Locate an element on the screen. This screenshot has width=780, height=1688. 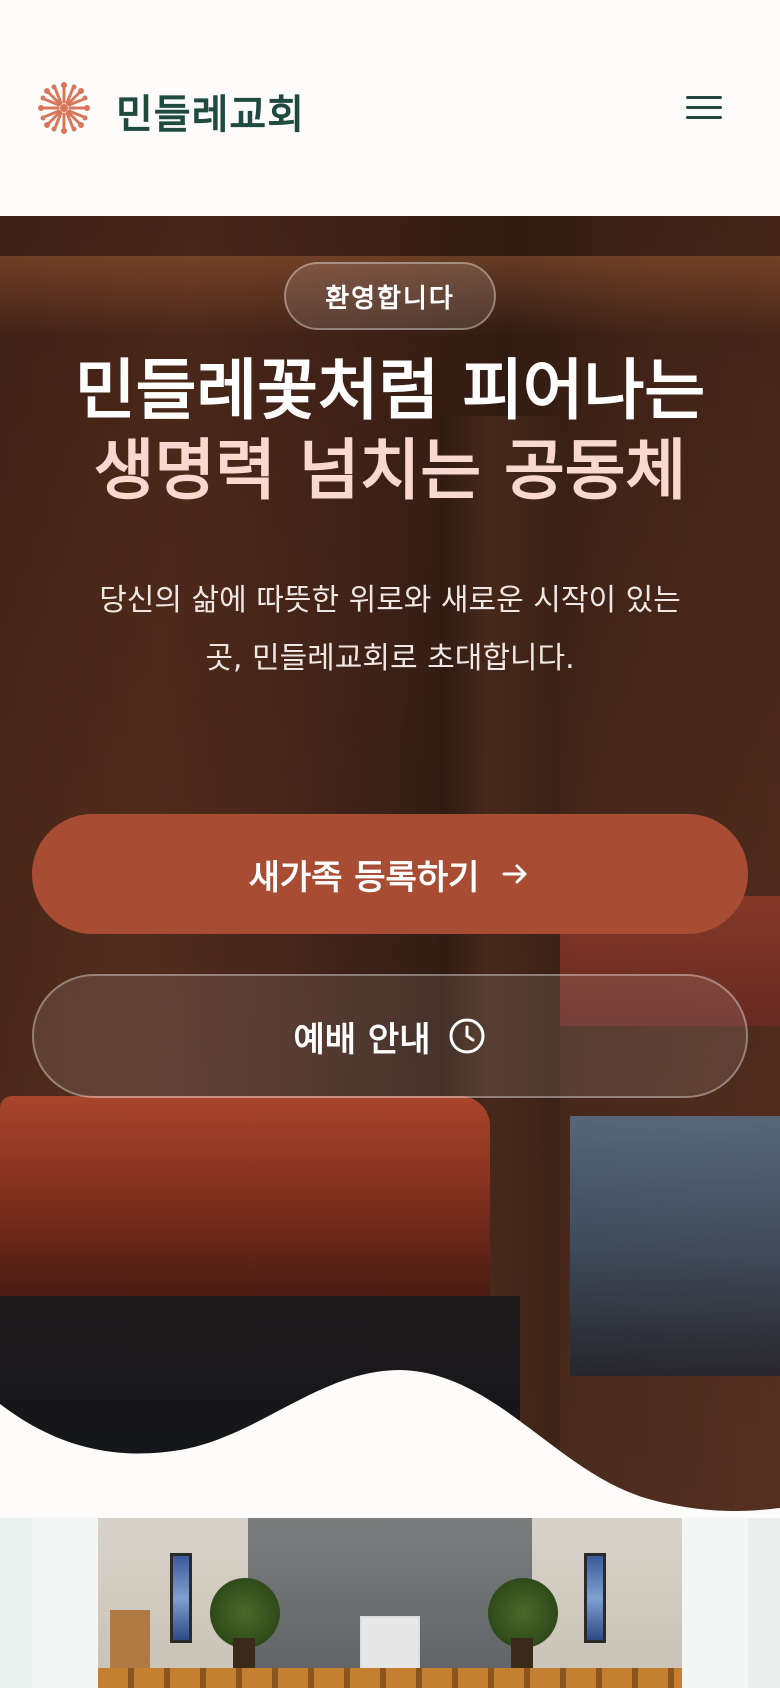
worship-info-button: 예배 안내 is located at coordinates (390, 1036).